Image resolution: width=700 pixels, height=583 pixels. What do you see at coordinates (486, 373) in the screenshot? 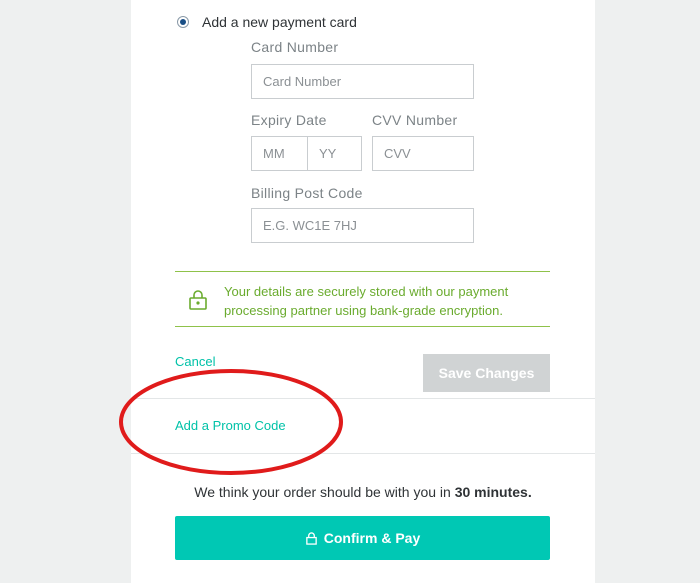
I see `save-changes-button: Save Changes` at bounding box center [486, 373].